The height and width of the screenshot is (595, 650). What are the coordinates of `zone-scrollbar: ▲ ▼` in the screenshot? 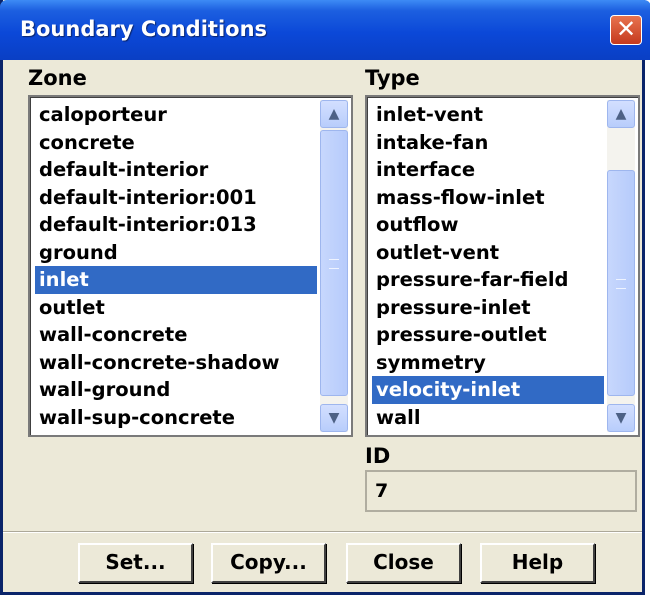 It's located at (334, 266).